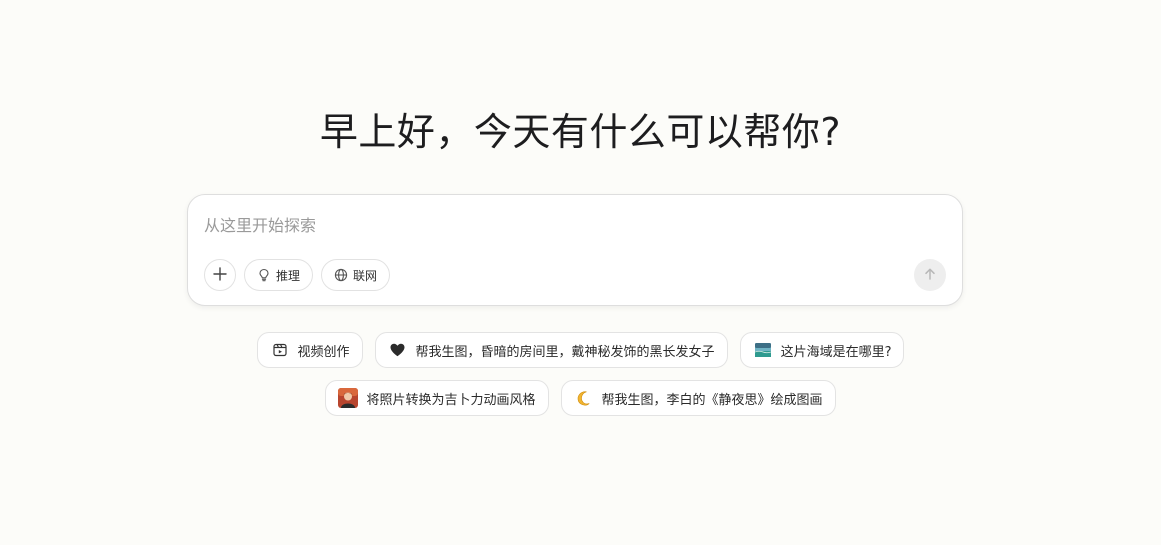  I want to click on suggestion-label: 将照片转换为吉卜力动画风格, so click(451, 400).